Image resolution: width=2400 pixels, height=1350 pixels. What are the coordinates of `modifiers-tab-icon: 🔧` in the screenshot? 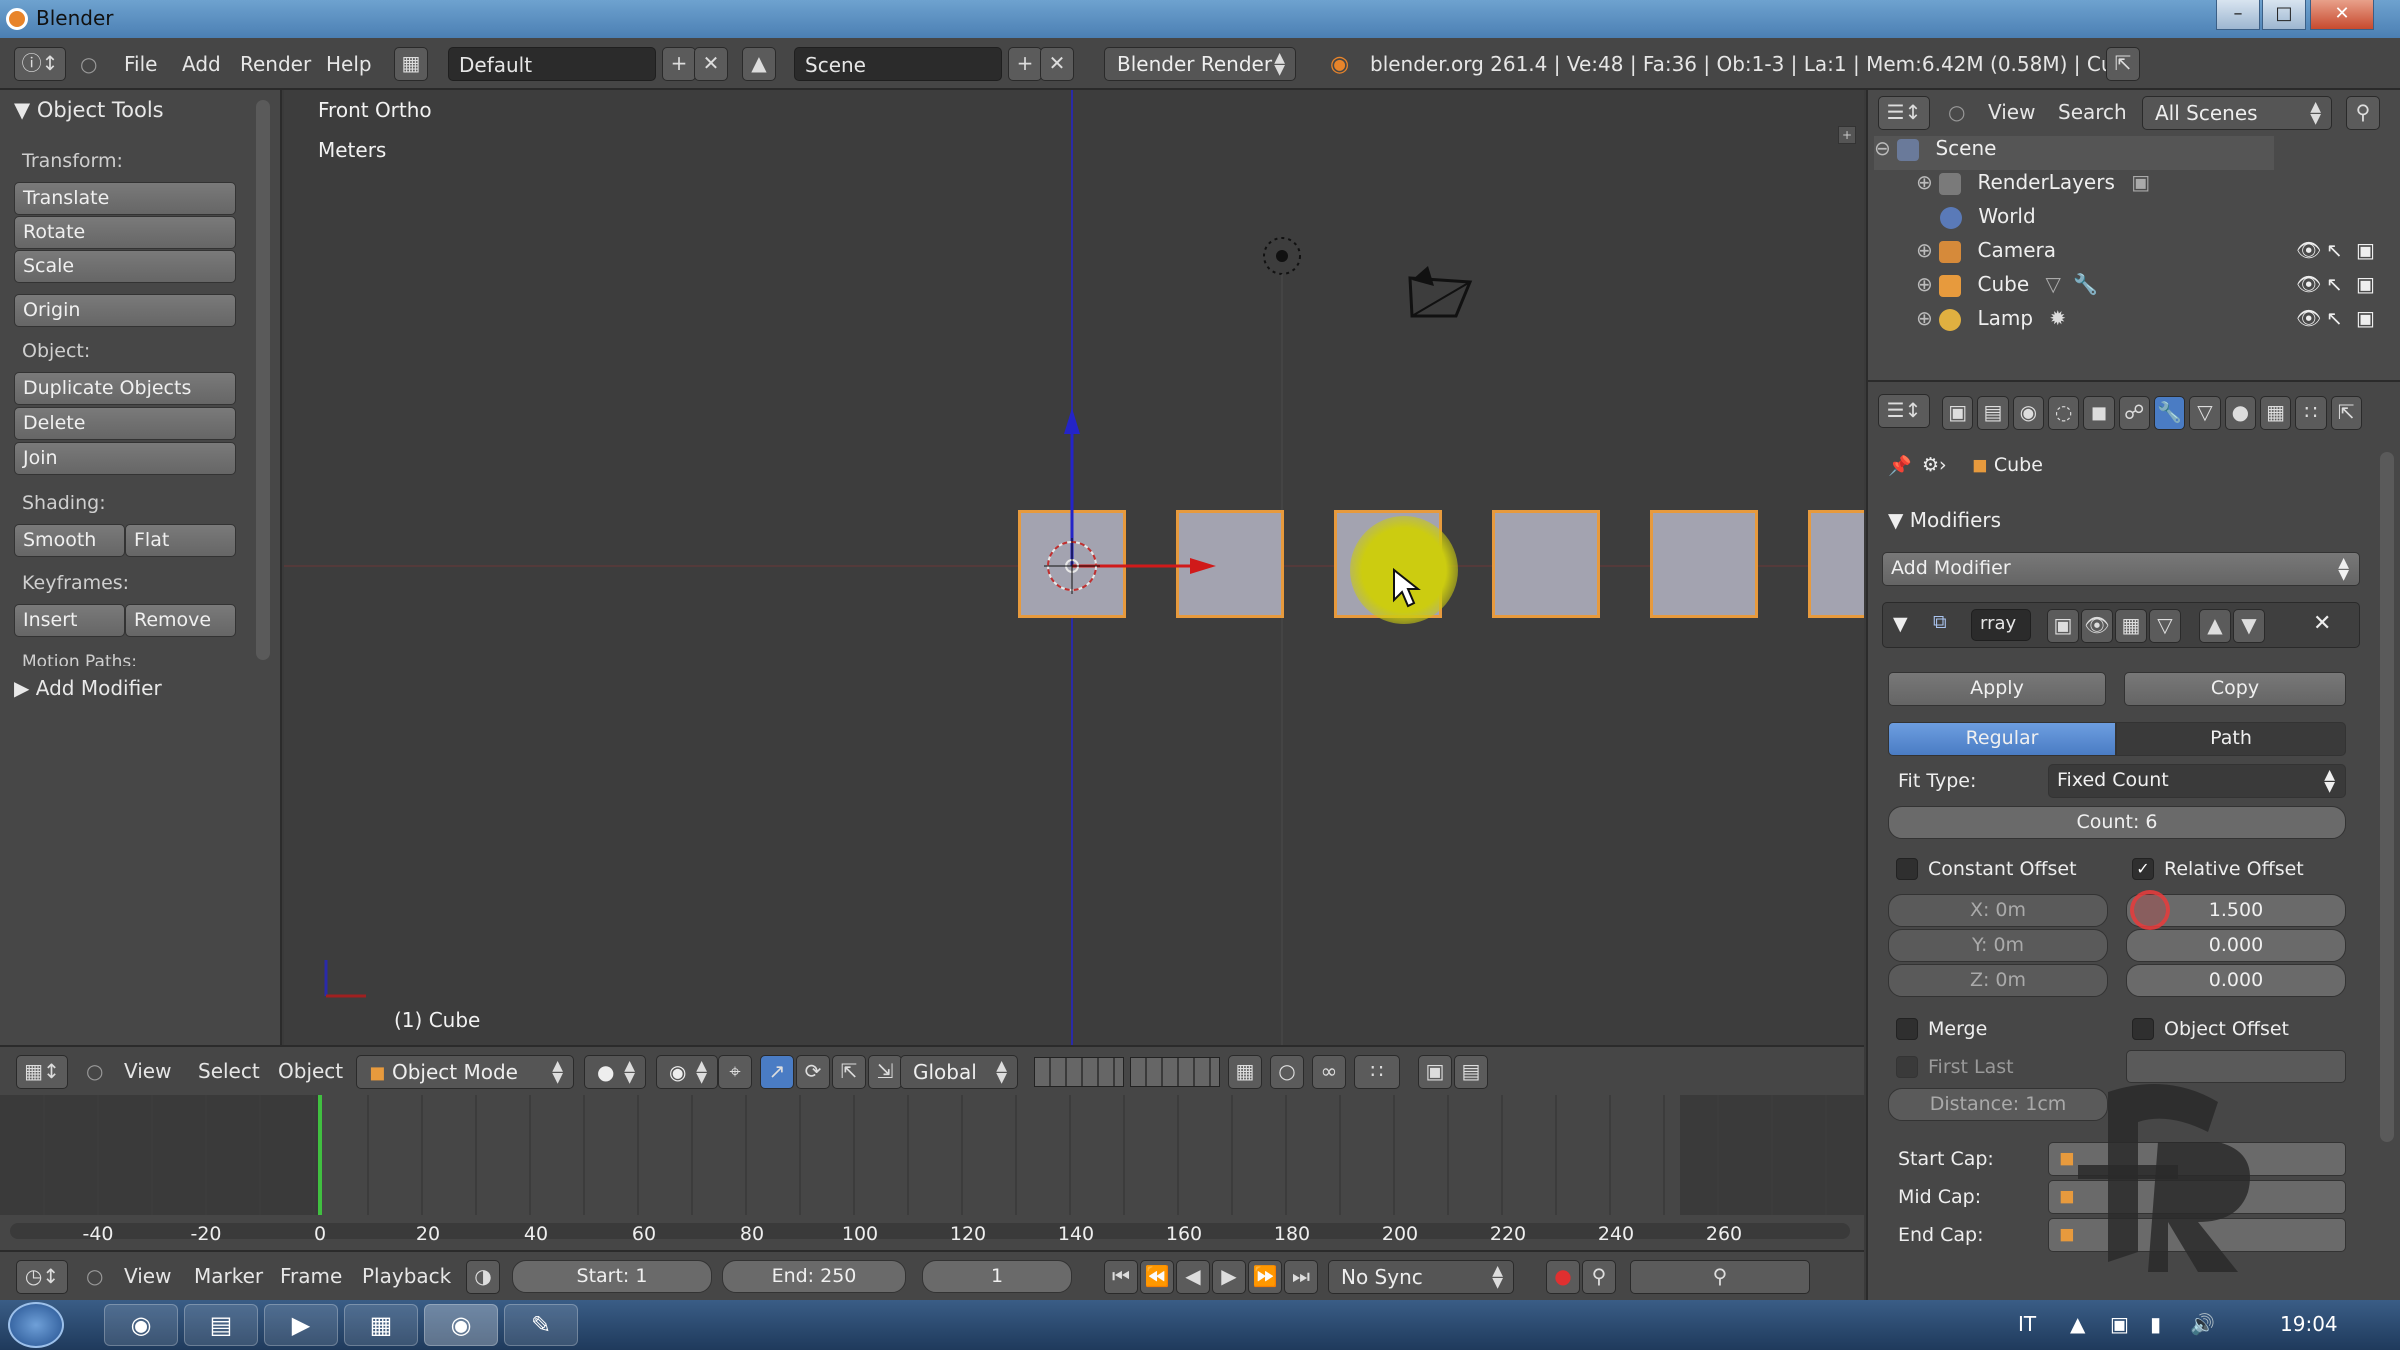 It's located at (2169, 413).